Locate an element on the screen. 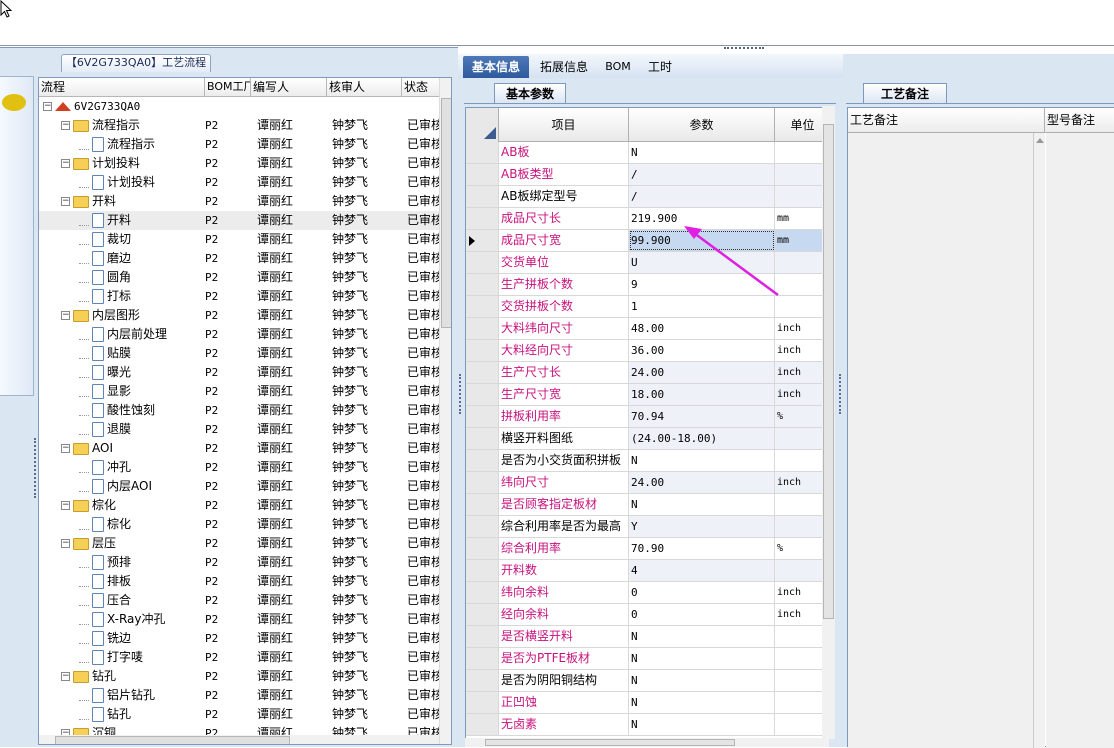  param-row: 交货单位 U is located at coordinates (647, 263).